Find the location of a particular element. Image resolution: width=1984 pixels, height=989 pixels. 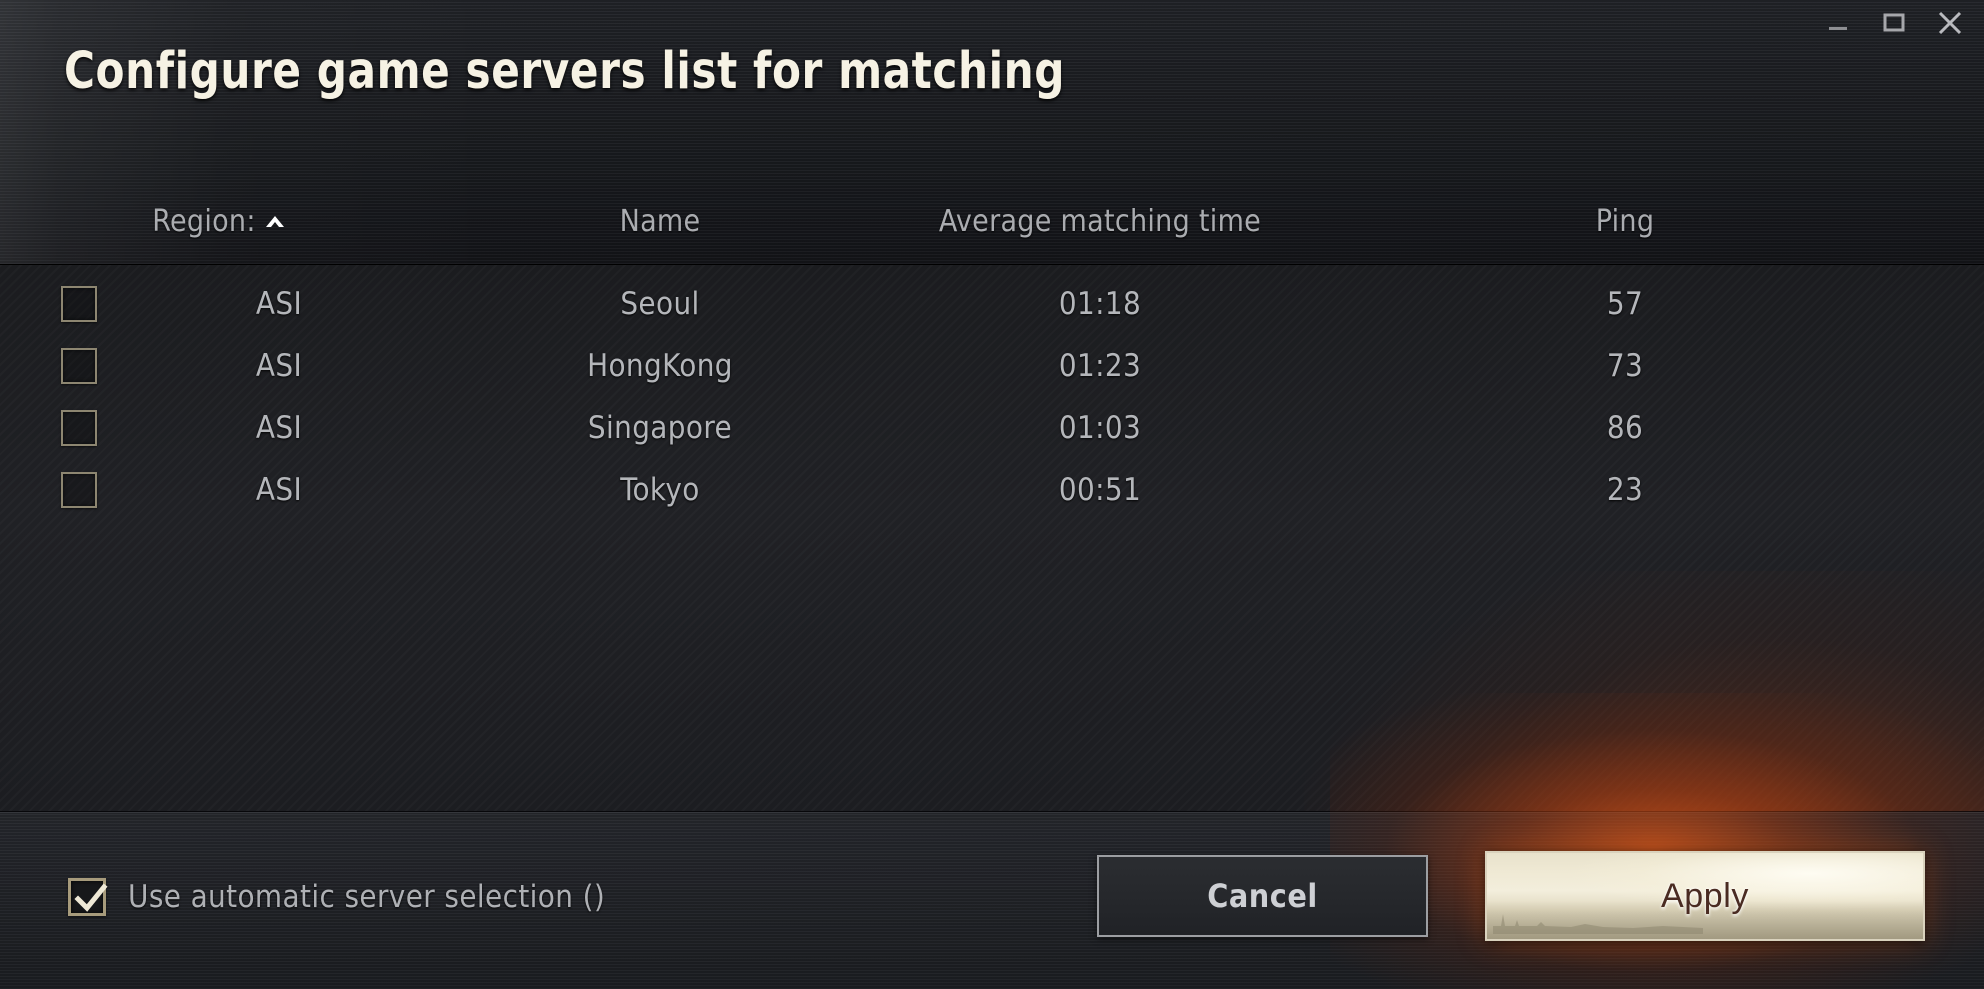

row-checkbox-cell is located at coordinates (79, 490).